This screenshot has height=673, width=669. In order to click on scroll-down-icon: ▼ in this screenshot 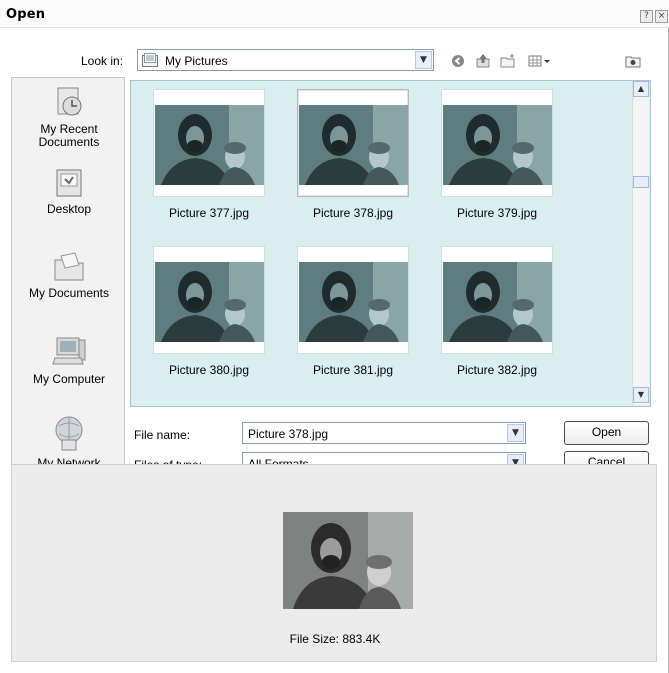, I will do `click(641, 395)`.